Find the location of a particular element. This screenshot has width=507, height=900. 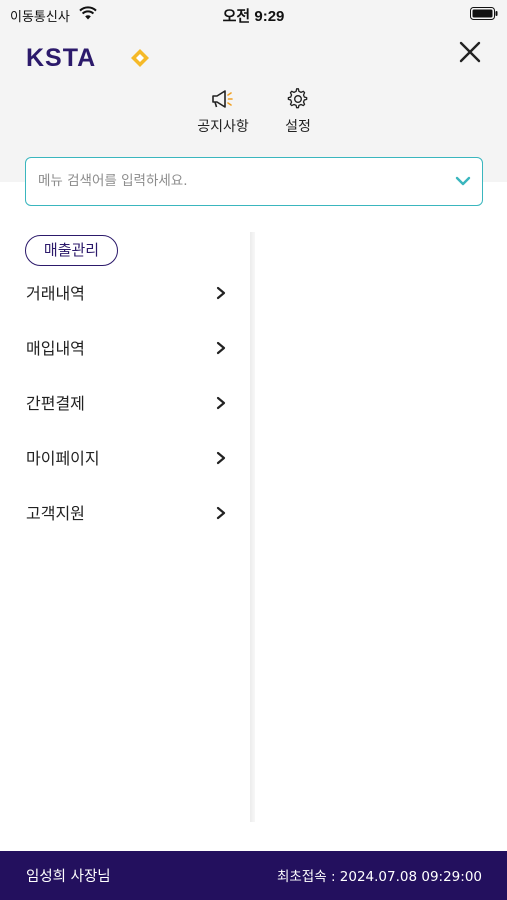

status-bar: 이동통신사 오전 9:29 is located at coordinates (253, 14).